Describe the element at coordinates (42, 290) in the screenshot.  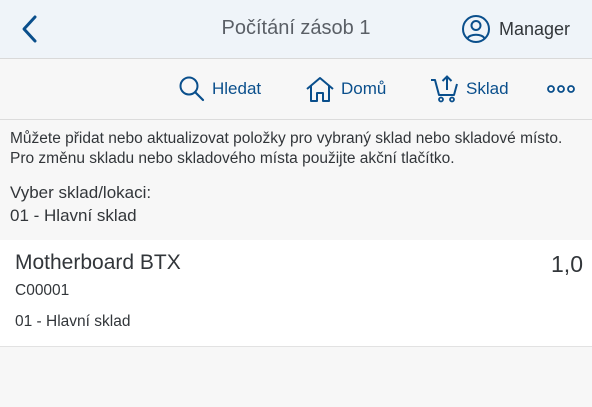
I see `item-code: C00001` at that location.